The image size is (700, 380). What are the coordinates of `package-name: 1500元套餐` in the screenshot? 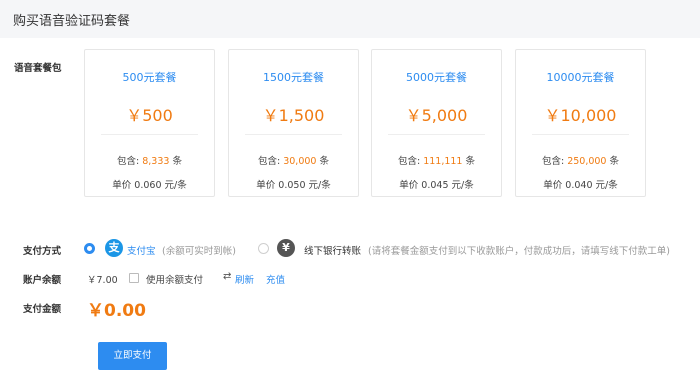 It's located at (293, 77).